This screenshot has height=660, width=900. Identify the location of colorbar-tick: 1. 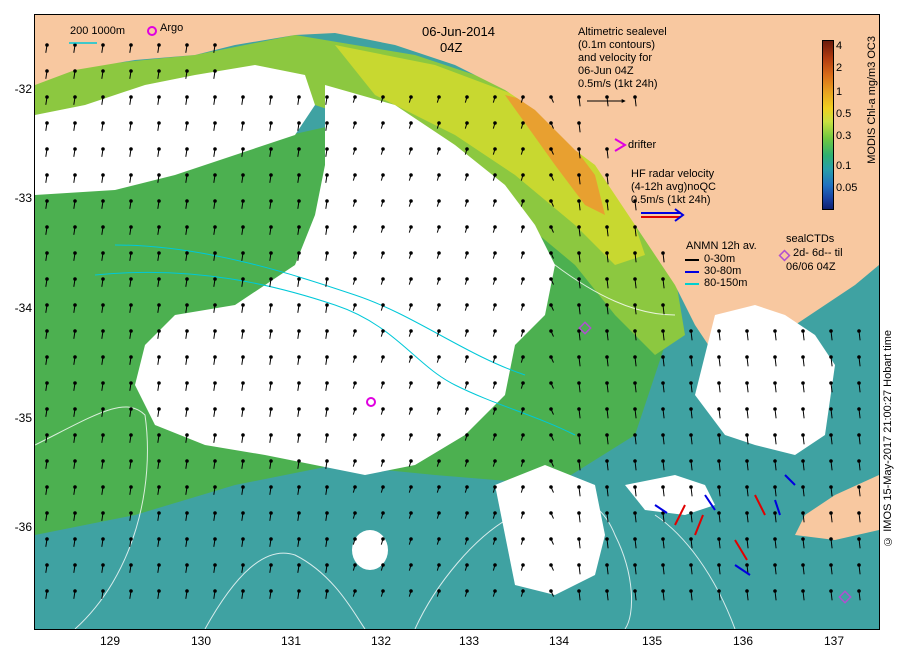
(839, 92).